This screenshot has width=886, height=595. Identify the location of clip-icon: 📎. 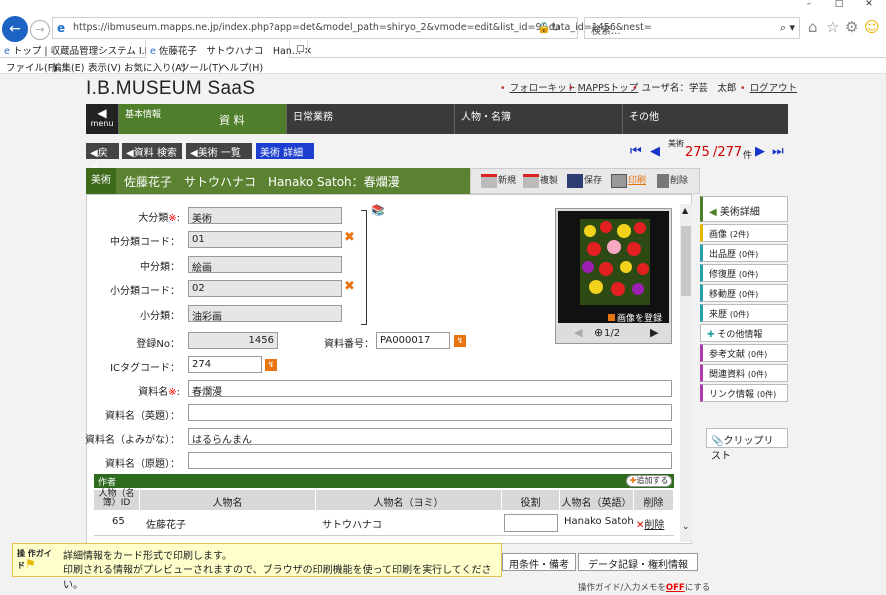
(717, 441).